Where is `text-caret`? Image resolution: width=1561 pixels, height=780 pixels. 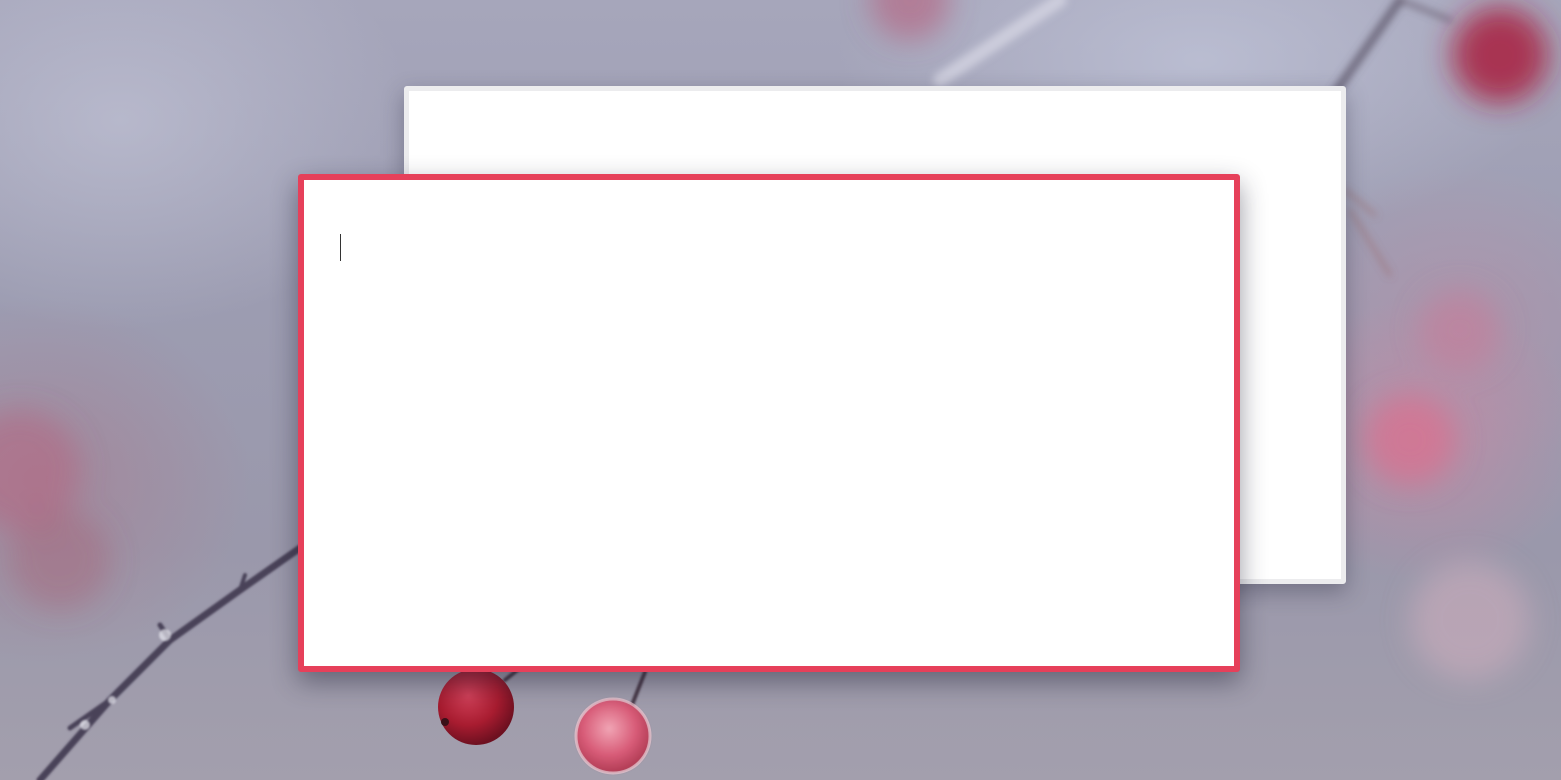 text-caret is located at coordinates (340, 247).